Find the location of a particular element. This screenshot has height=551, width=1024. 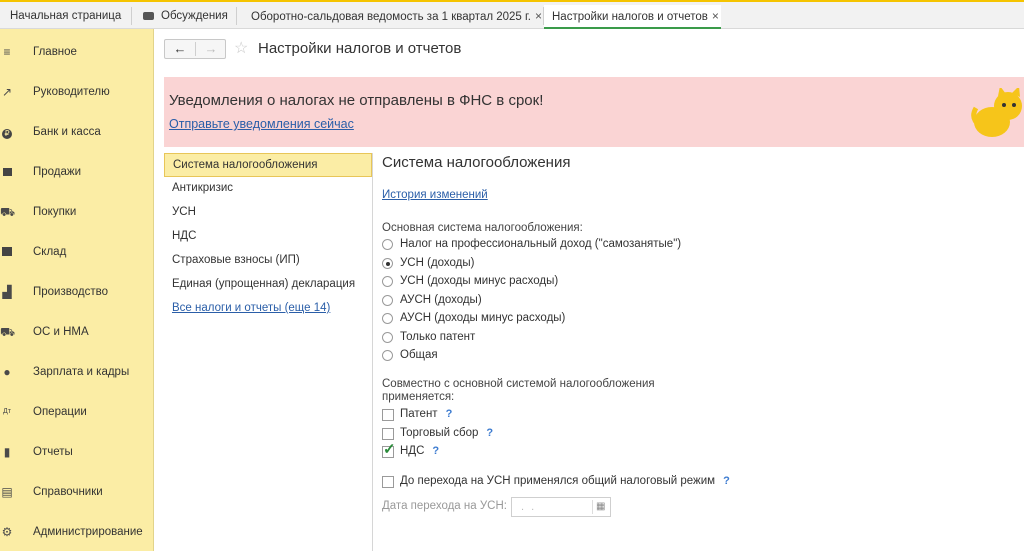

checkbox-label: Торговый сбор? is located at coordinates (446, 433).